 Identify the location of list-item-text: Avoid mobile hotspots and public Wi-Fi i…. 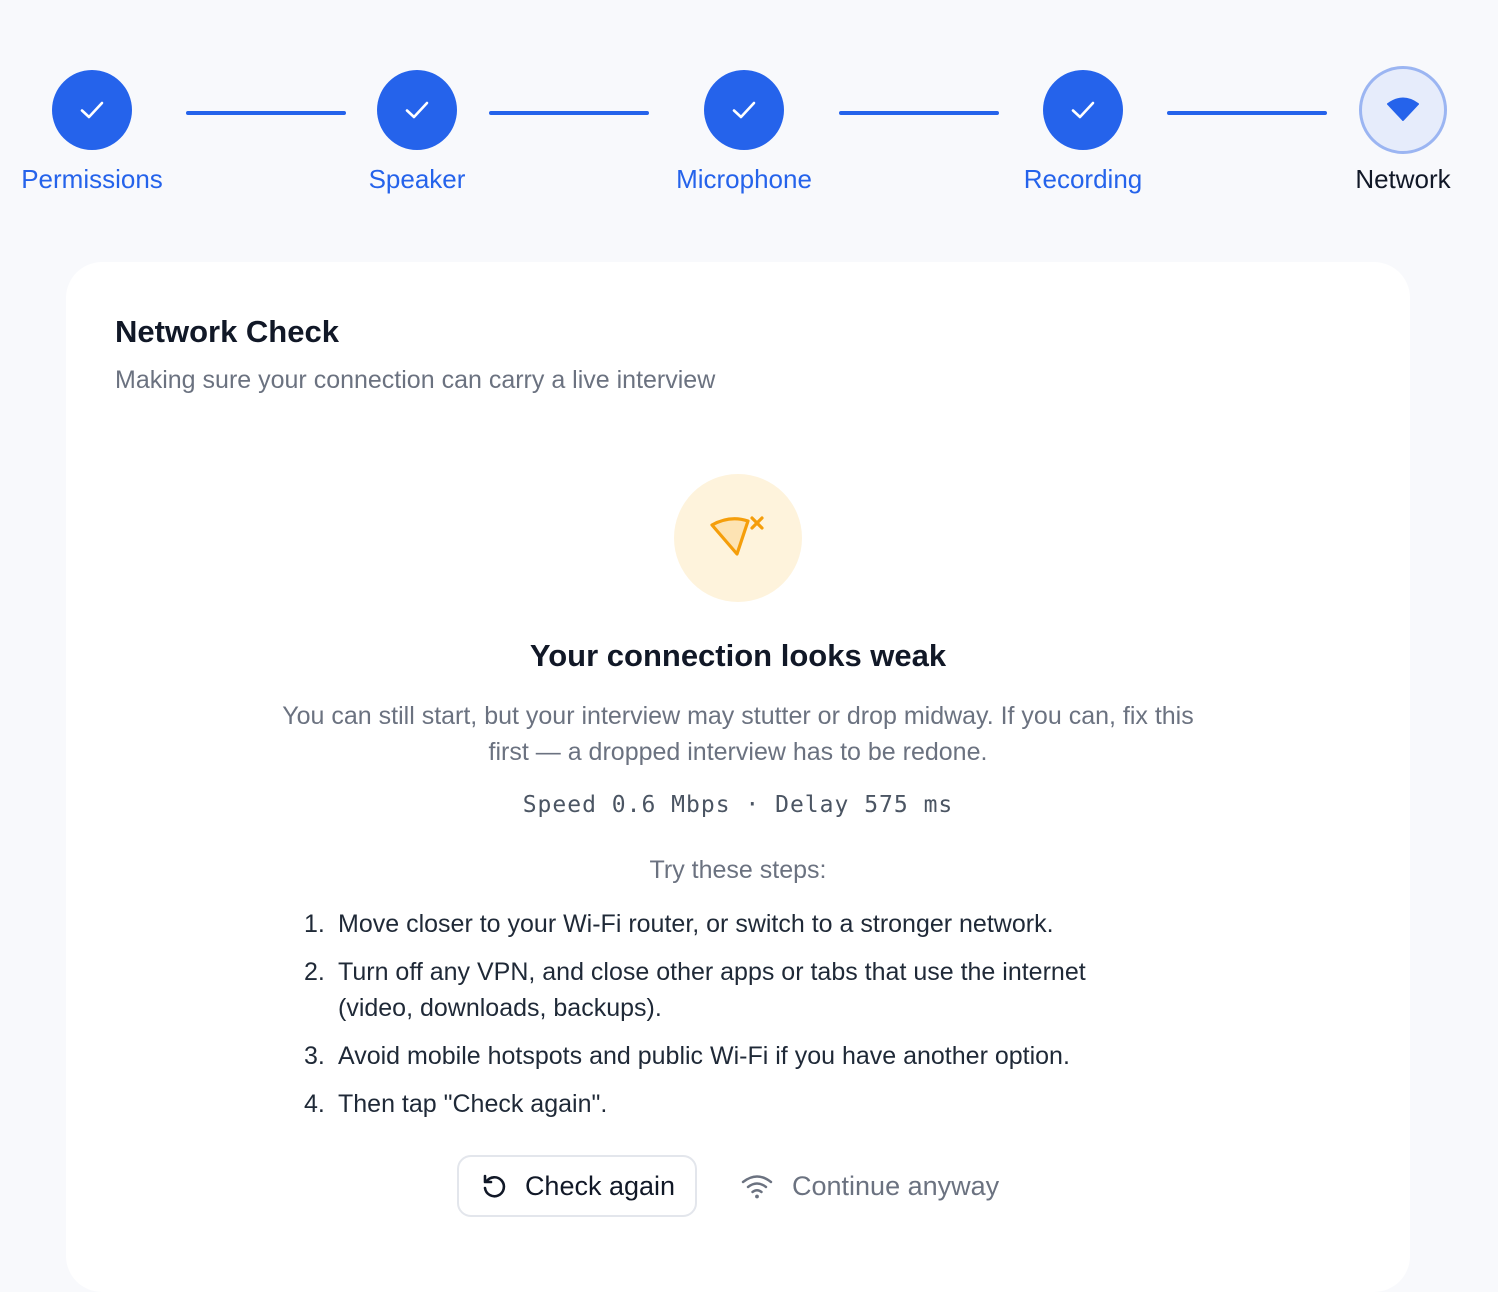
(704, 1056).